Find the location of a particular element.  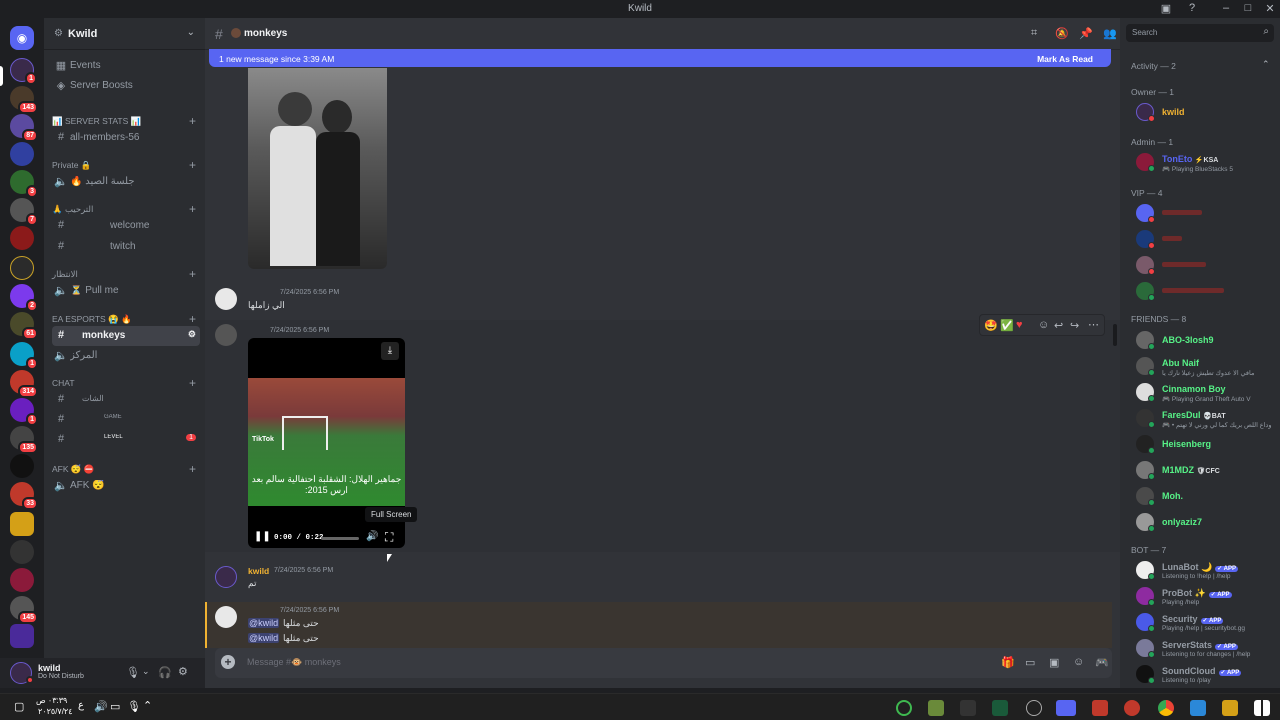

emoji-icon: ☺ is located at coordinates (1078, 662).